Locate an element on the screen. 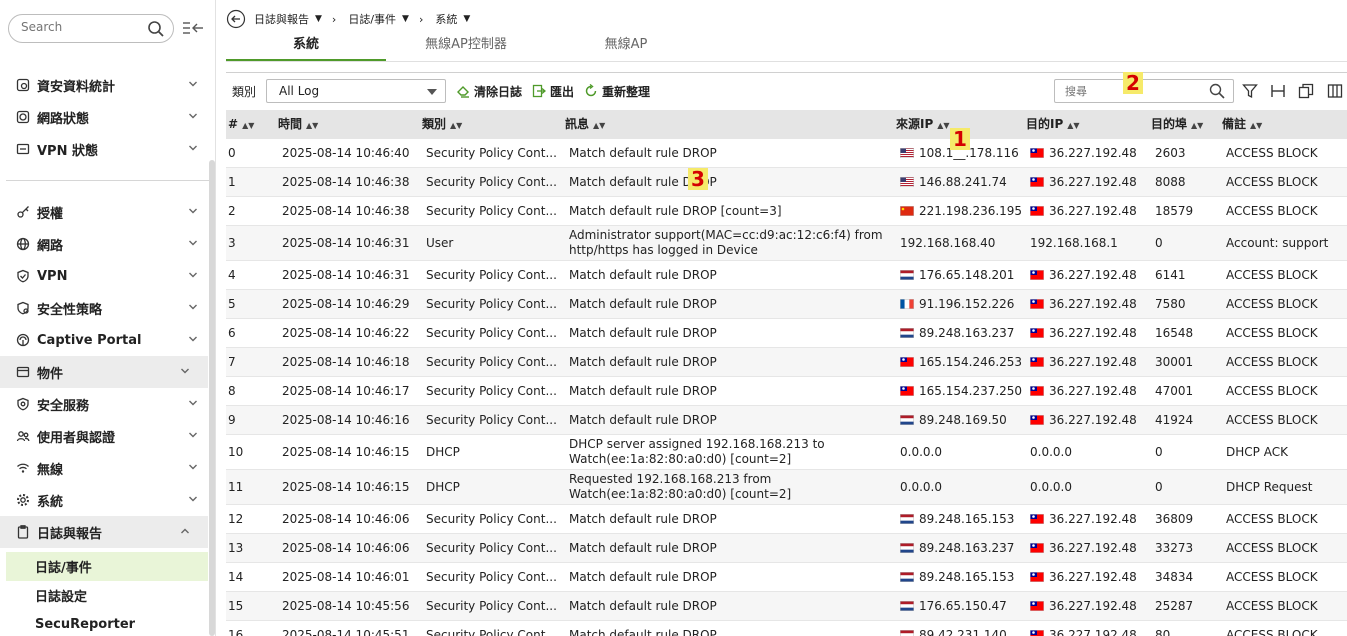 Image resolution: width=1347 pixels, height=636 pixels. sidebar-search-input is located at coordinates (81, 27).